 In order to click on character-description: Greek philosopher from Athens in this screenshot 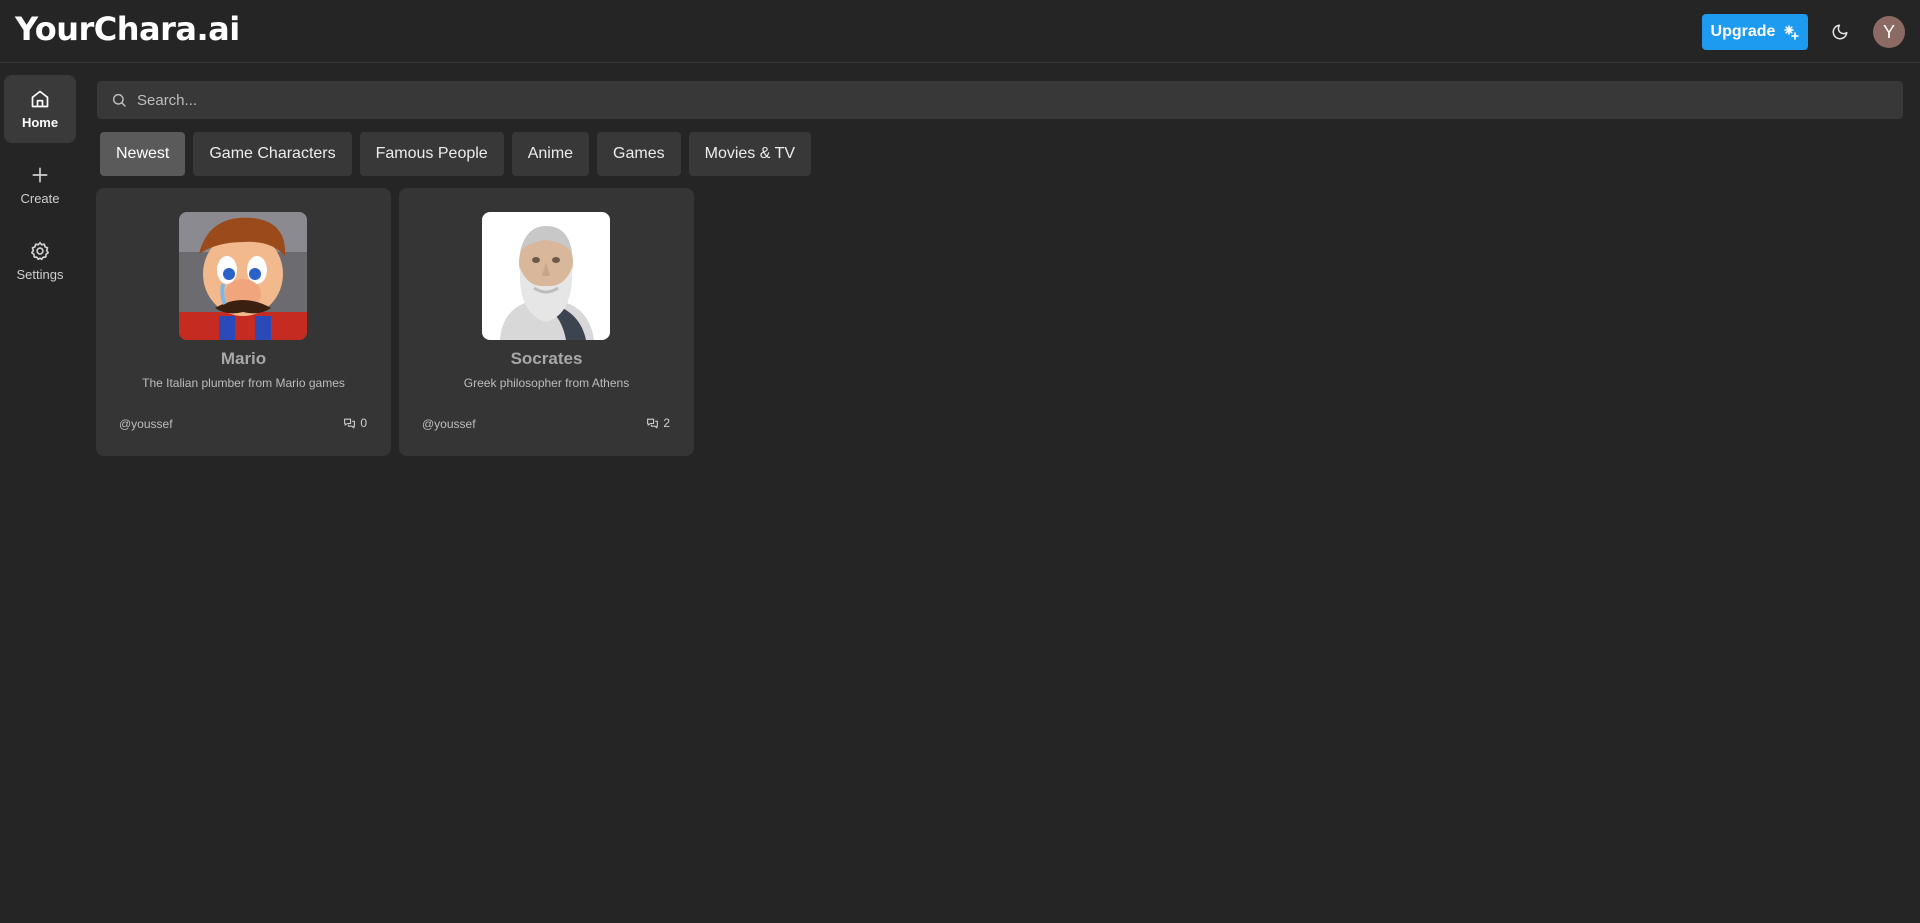, I will do `click(546, 383)`.